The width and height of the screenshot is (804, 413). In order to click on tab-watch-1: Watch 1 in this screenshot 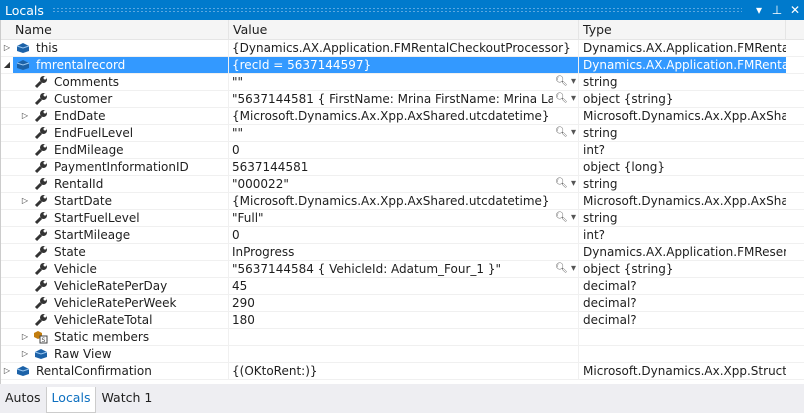, I will do `click(126, 400)`.